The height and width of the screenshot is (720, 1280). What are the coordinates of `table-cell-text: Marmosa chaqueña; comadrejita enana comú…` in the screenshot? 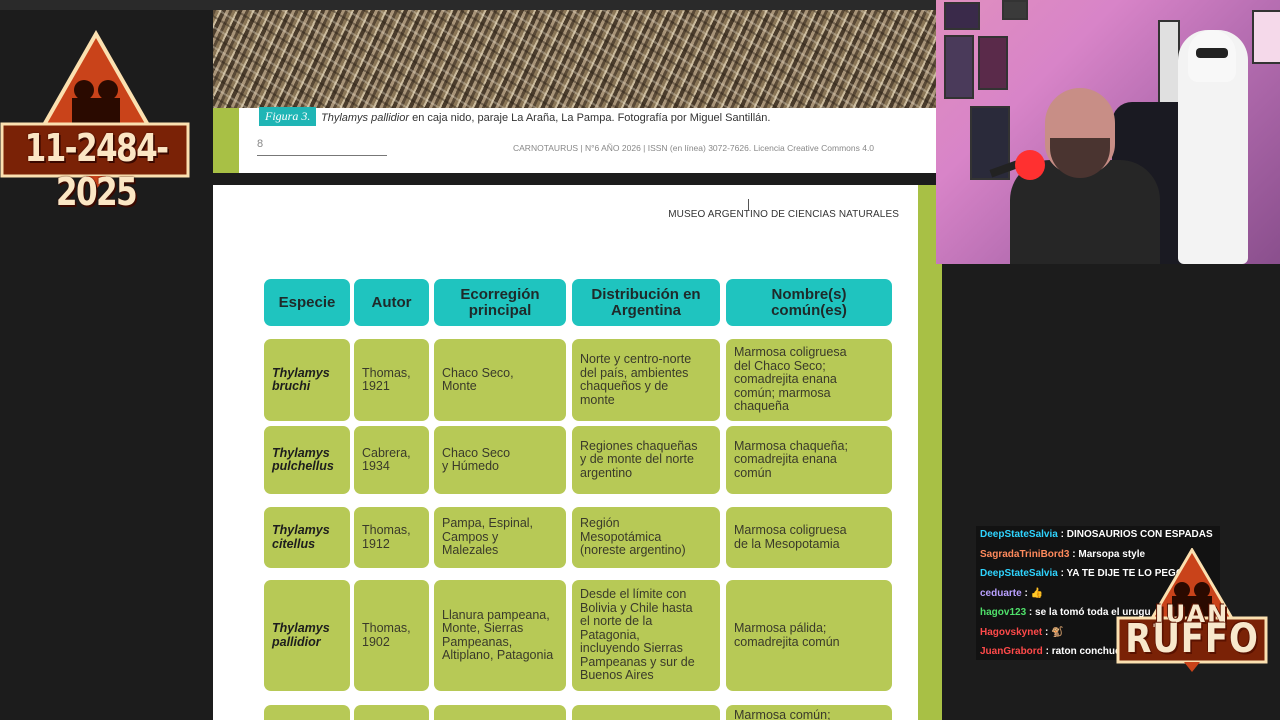 It's located at (791, 459).